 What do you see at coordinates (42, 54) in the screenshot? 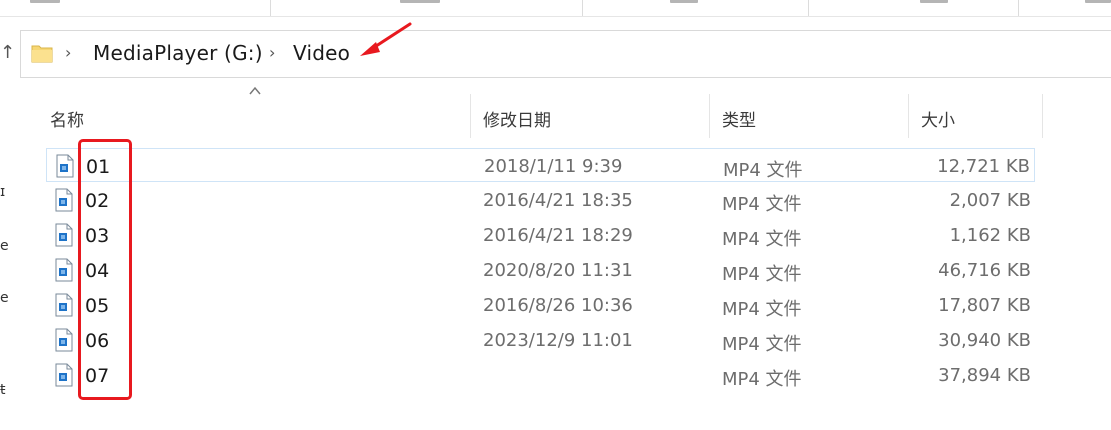
I see `folder-icon` at bounding box center [42, 54].